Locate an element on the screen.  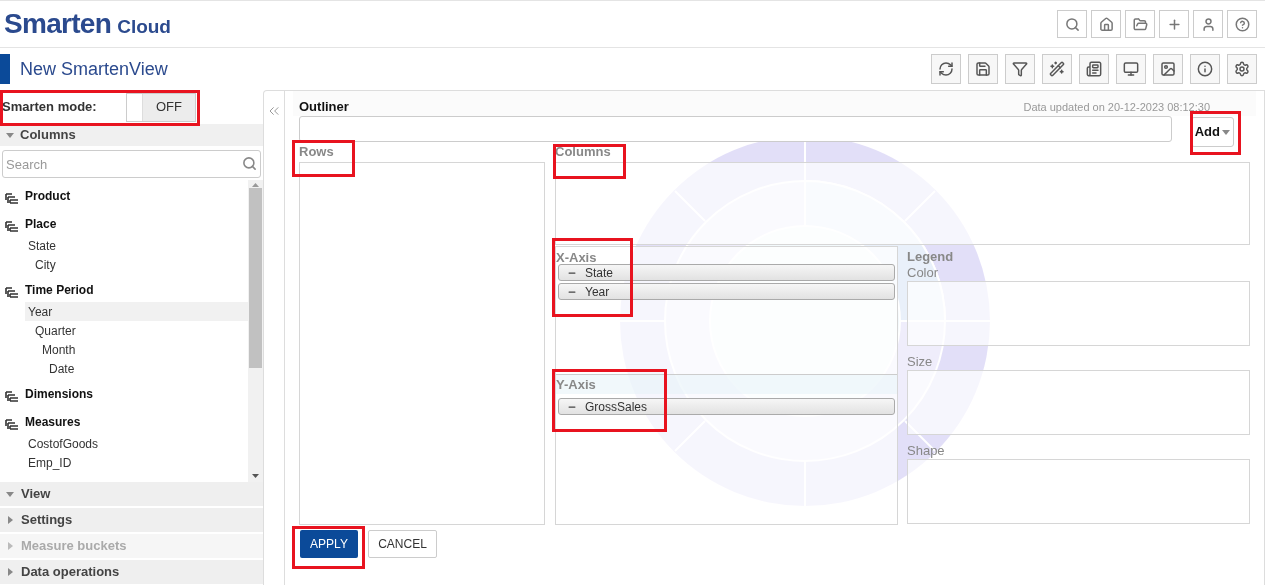
tree-group: Dimensions is located at coordinates (124, 392).